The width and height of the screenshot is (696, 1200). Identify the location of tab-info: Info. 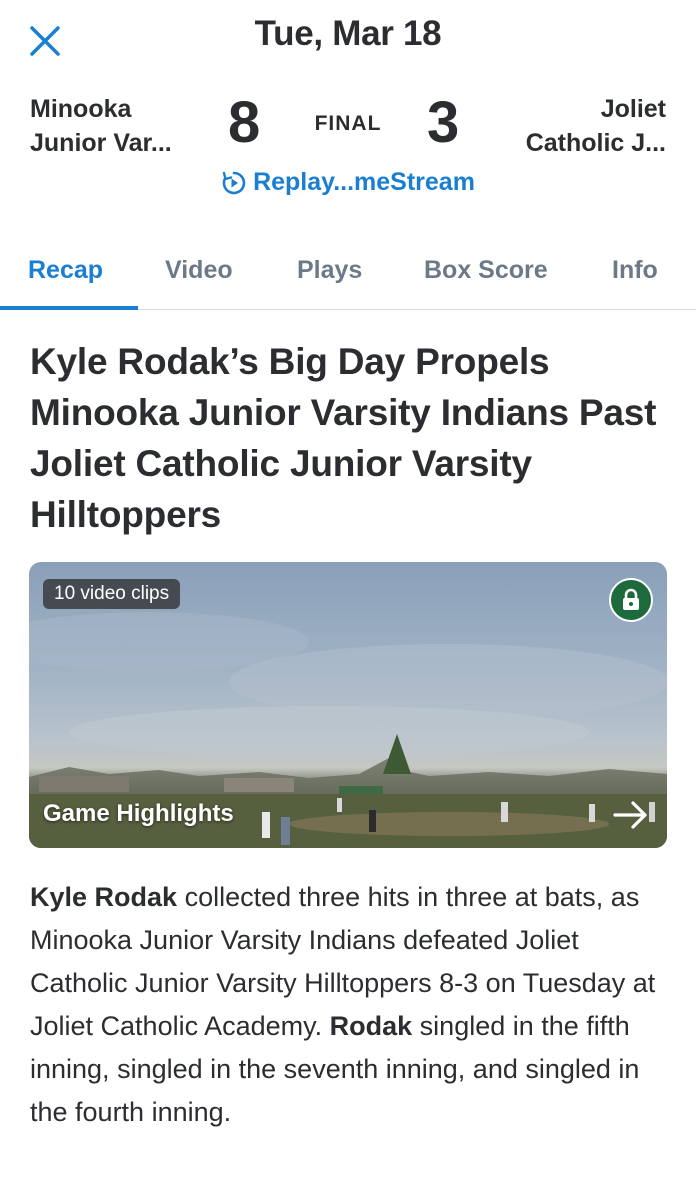
(635, 270).